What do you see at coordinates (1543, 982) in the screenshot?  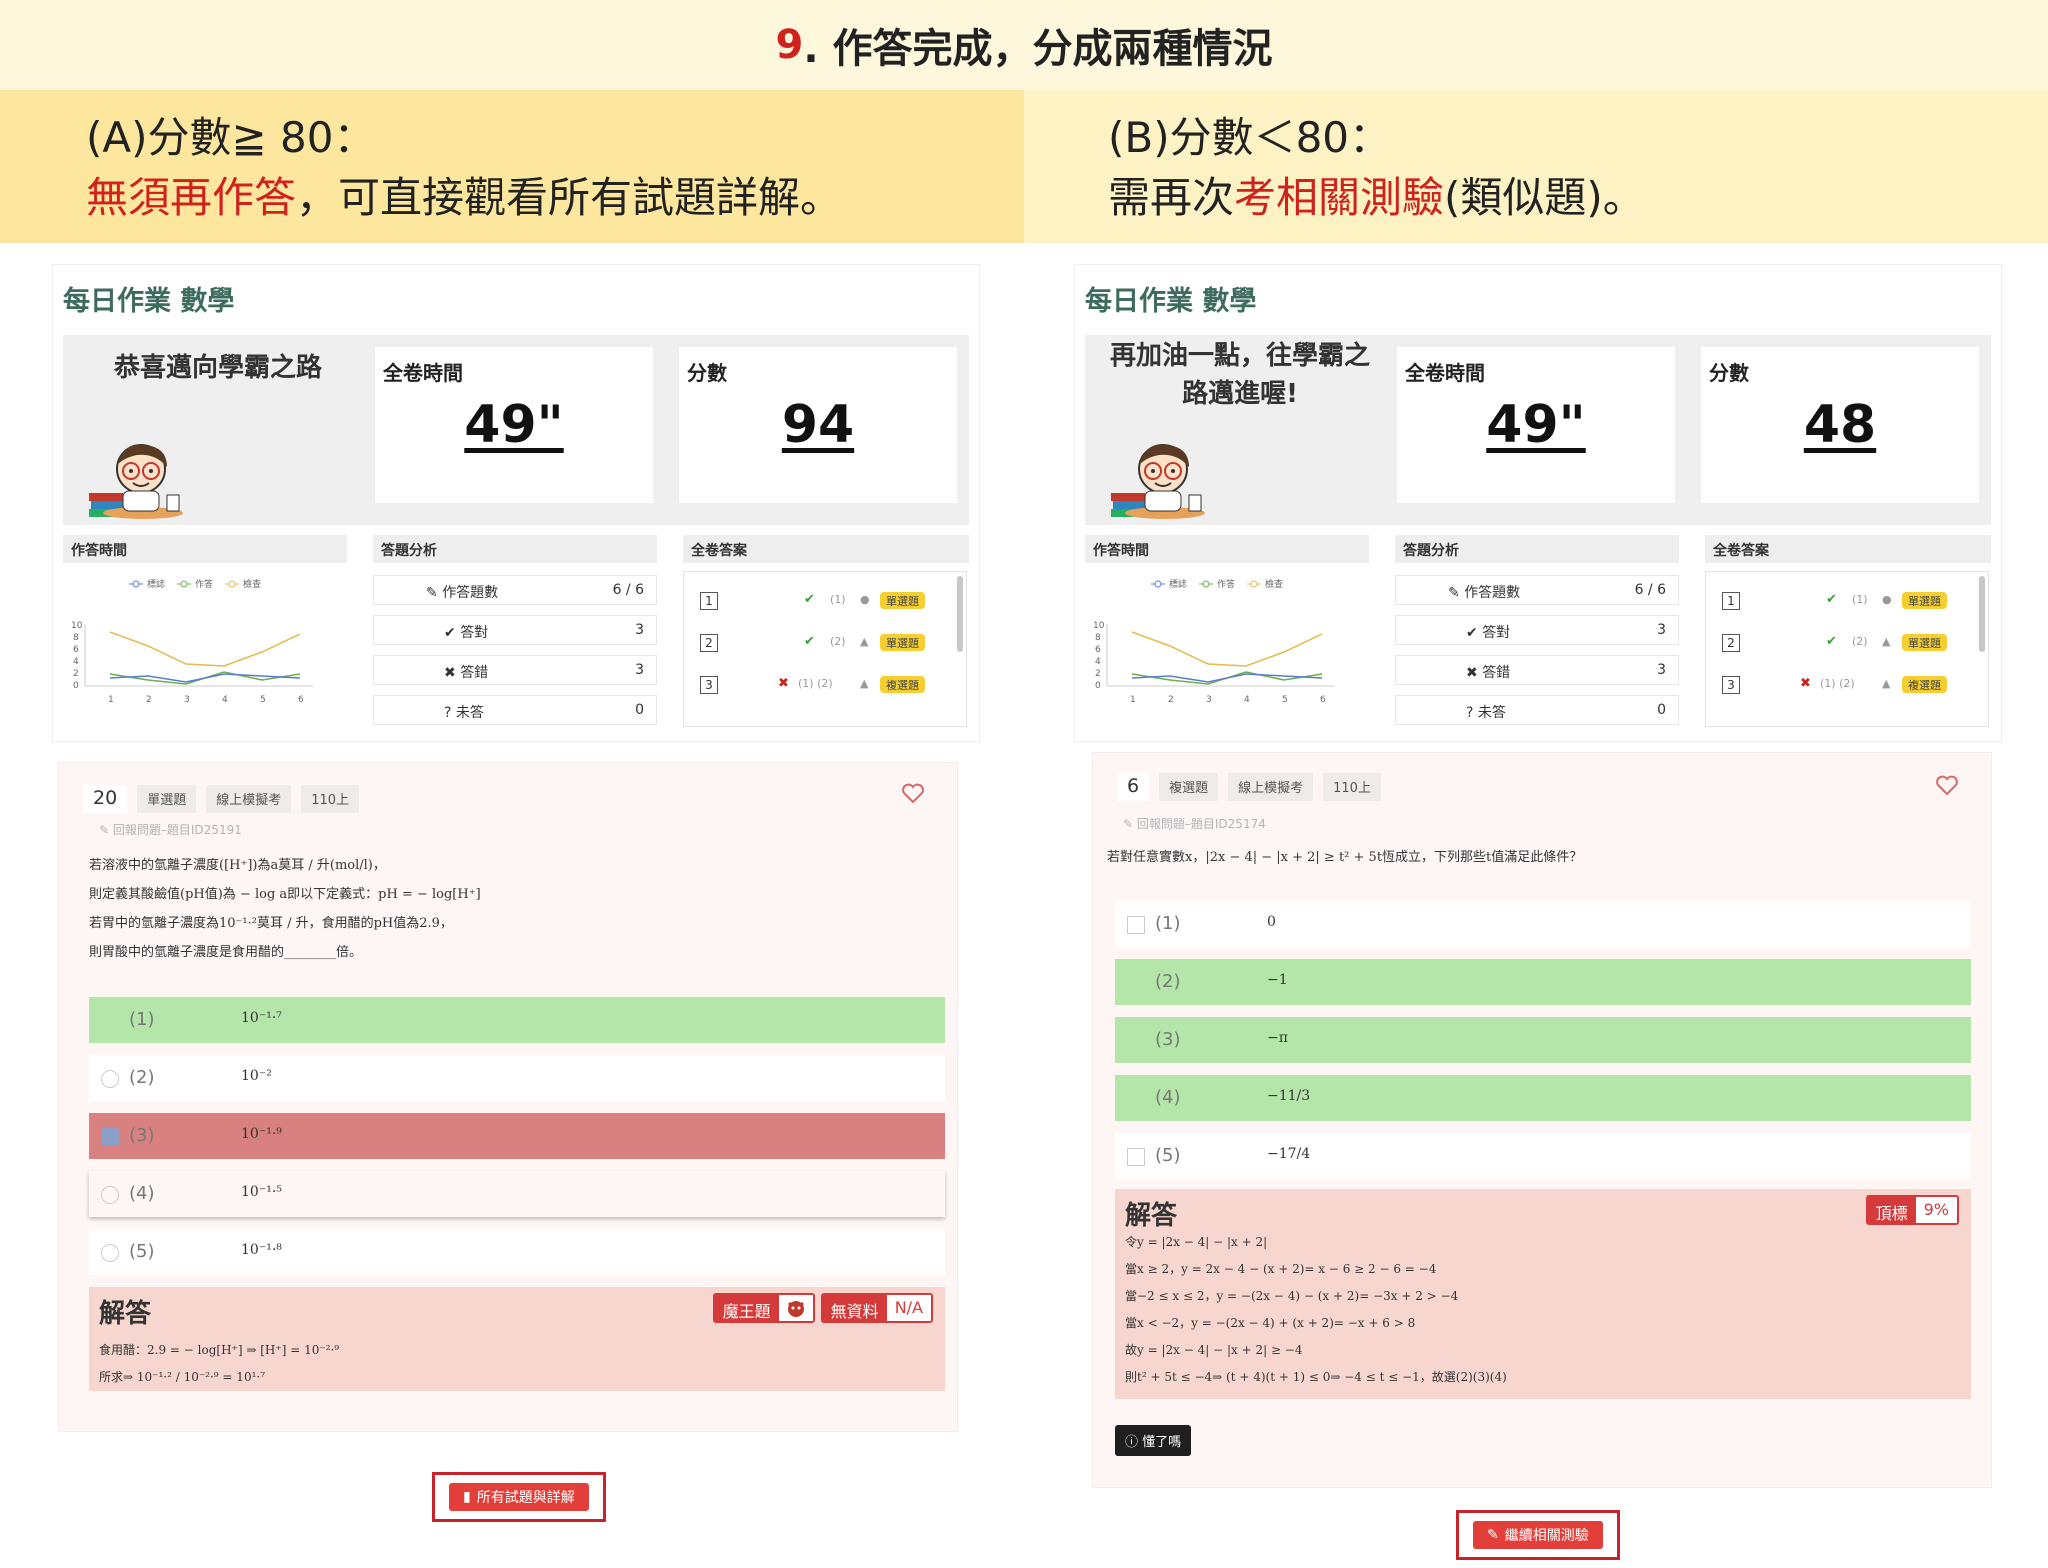 I see `option-2: (2) −1` at bounding box center [1543, 982].